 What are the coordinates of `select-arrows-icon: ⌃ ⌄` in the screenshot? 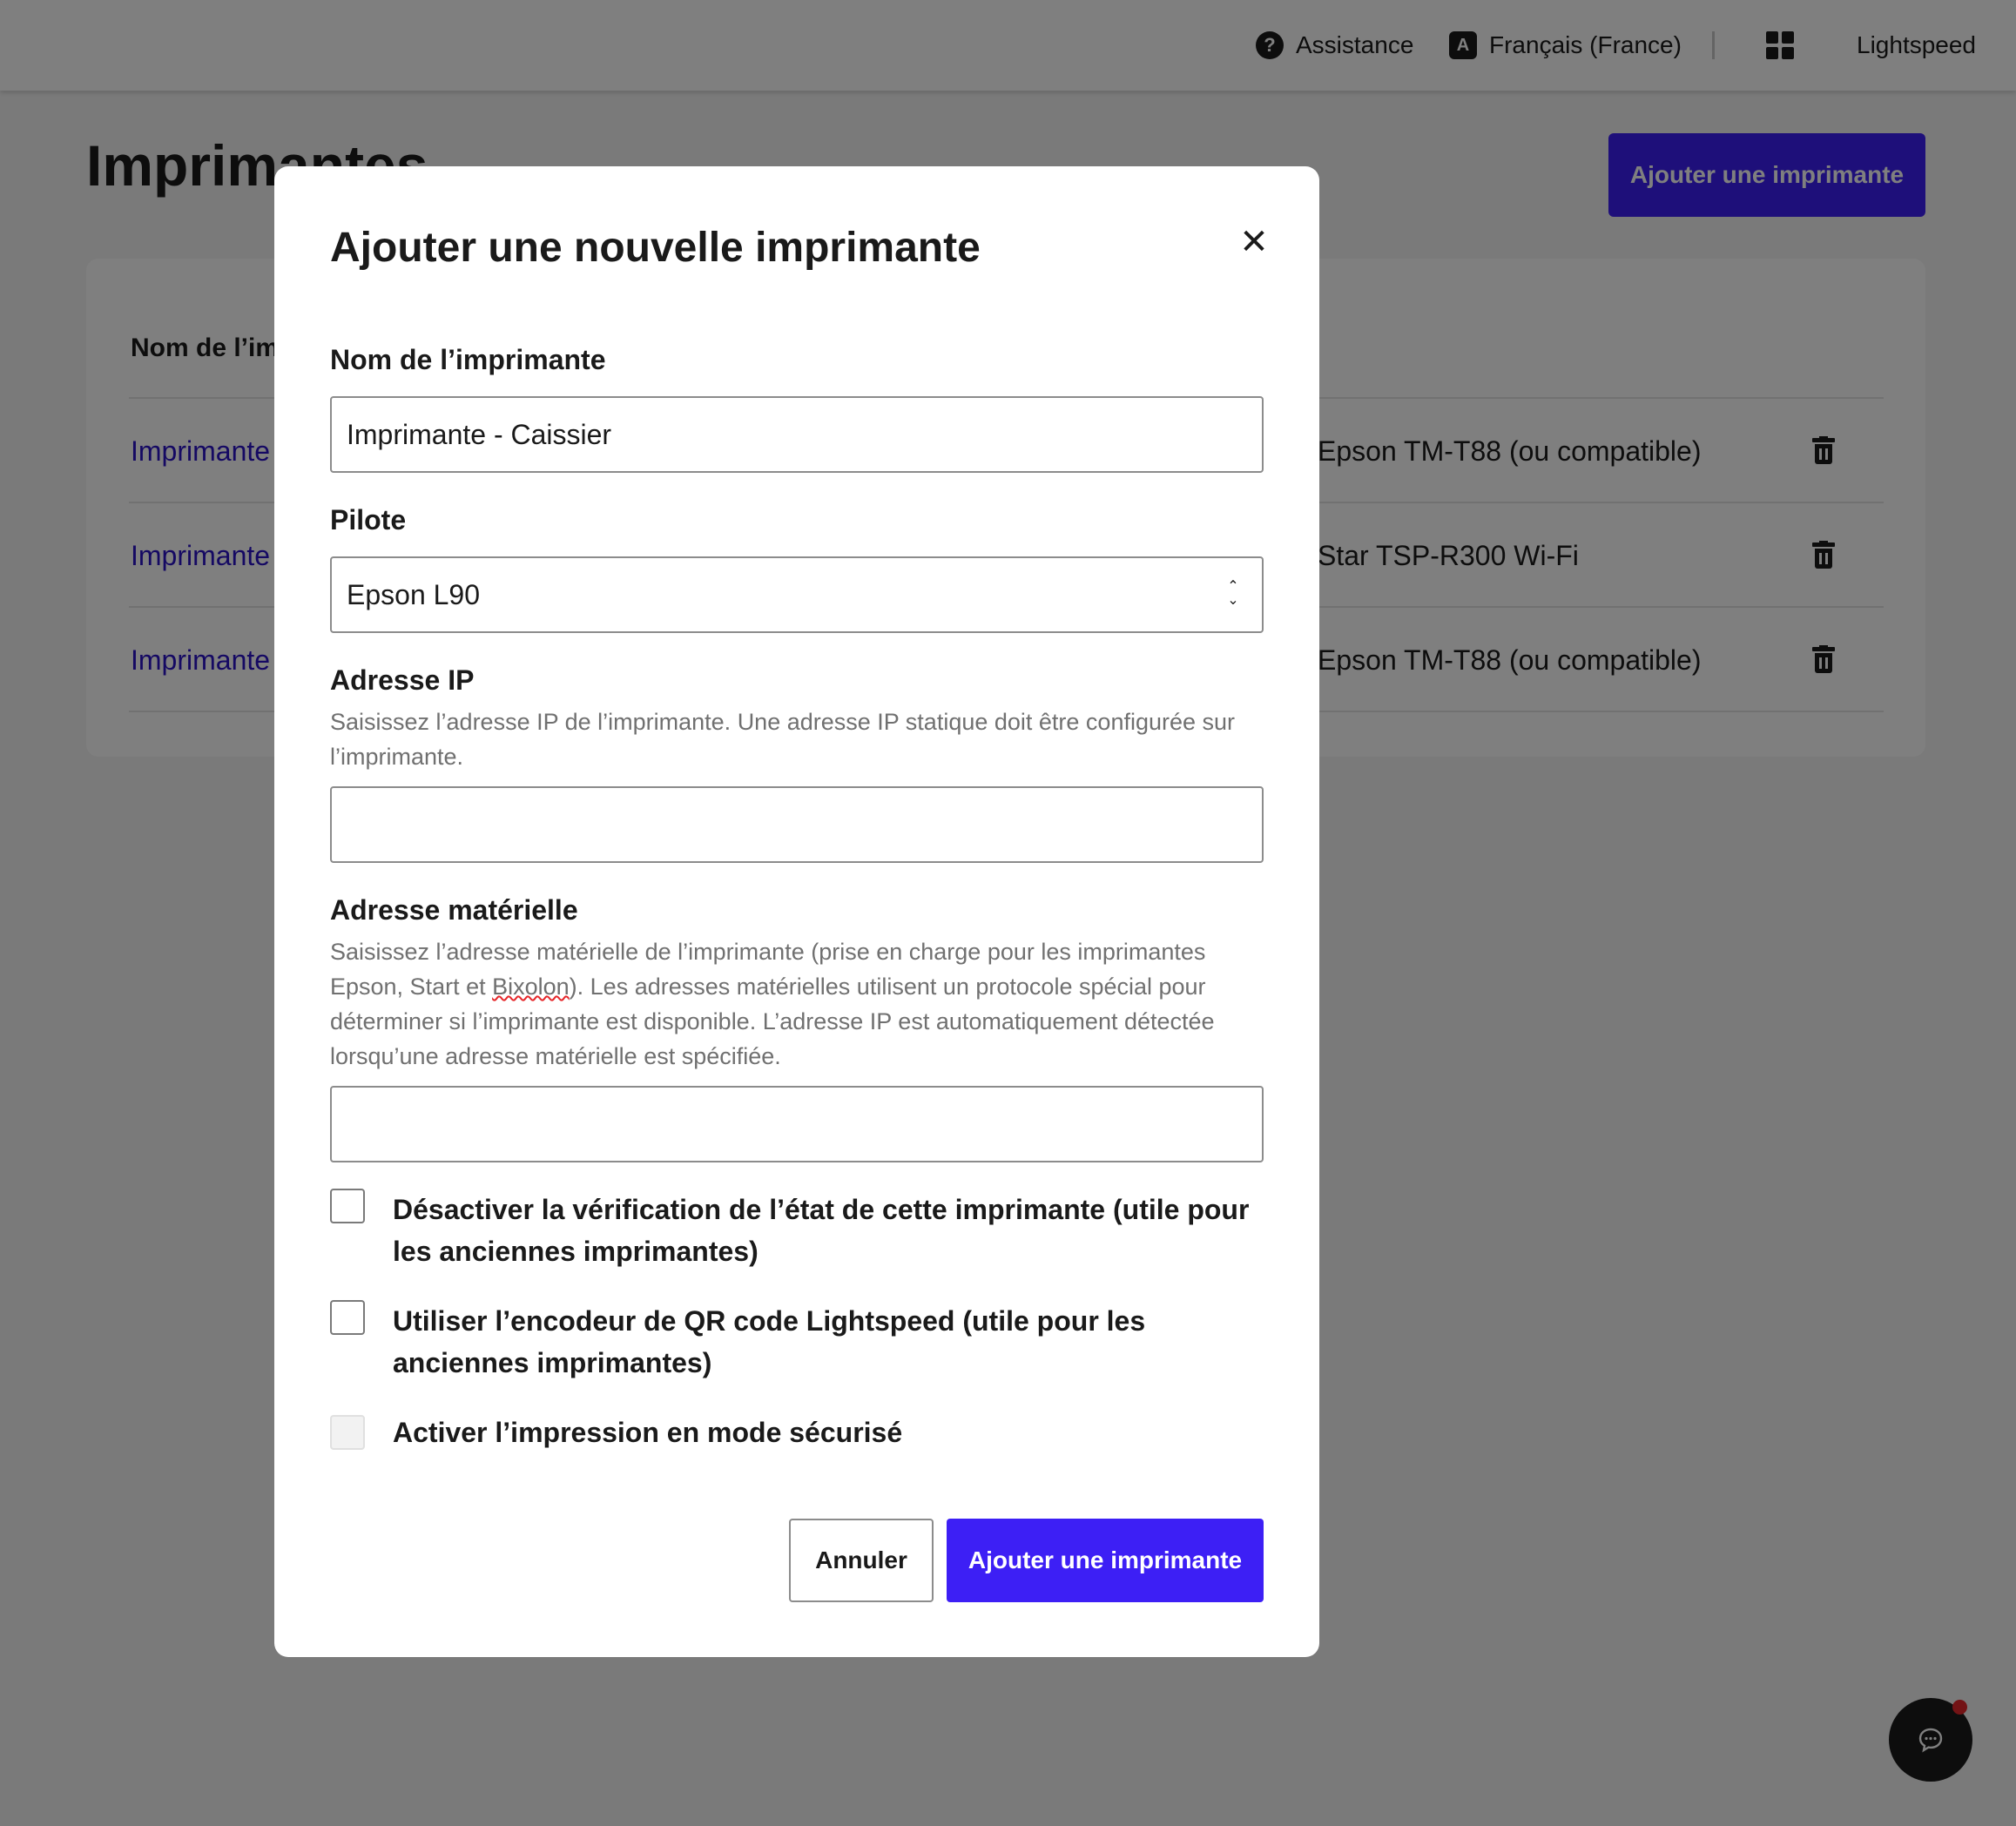 It's located at (1233, 592).